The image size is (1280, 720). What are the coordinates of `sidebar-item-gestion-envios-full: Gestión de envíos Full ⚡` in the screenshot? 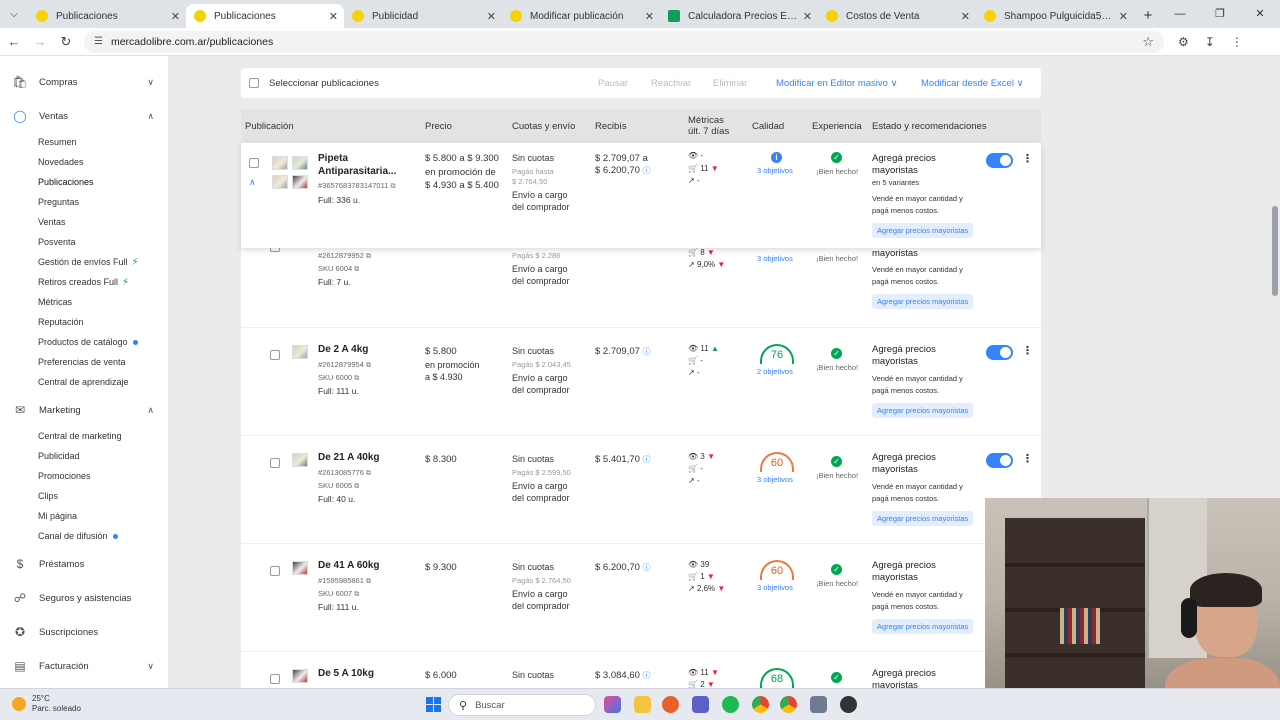 It's located at (88, 262).